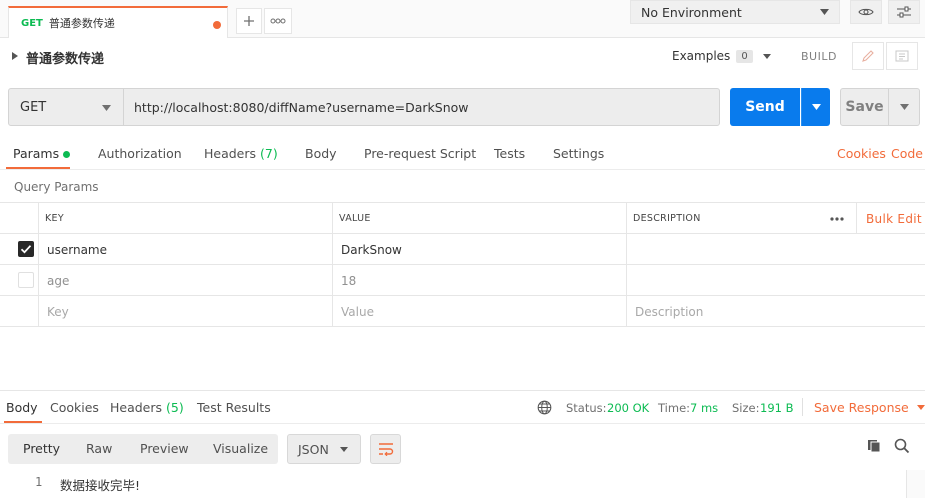 The width and height of the screenshot is (925, 498). I want to click on document-icon, so click(902, 56).